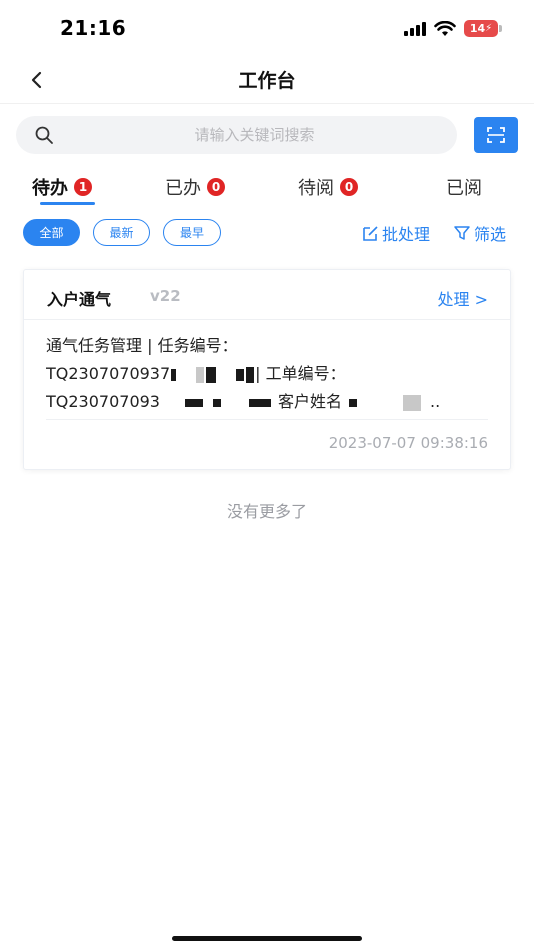 This screenshot has width=534, height=950. I want to click on tab-pending: 待办 1, so click(62, 187).